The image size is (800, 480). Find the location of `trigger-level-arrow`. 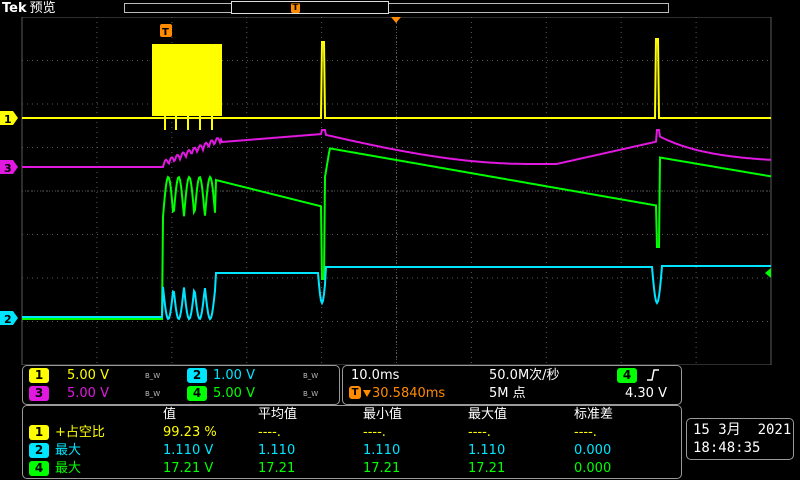

trigger-level-arrow is located at coordinates (768, 273).